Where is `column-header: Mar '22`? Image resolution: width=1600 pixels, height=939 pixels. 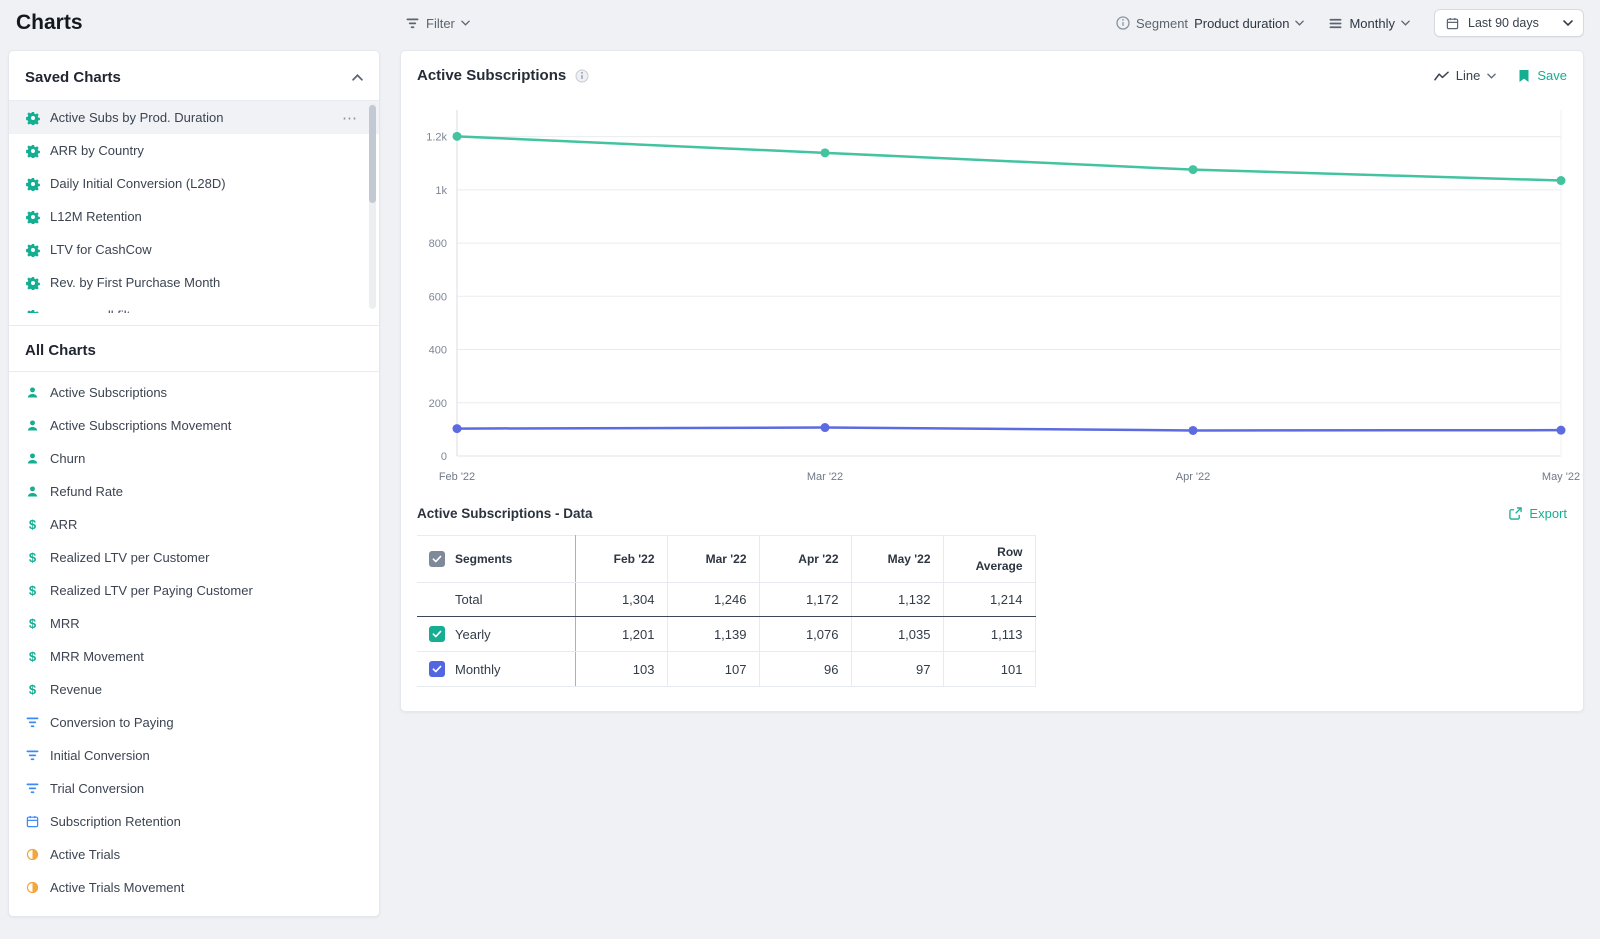
column-header: Mar '22 is located at coordinates (713, 559).